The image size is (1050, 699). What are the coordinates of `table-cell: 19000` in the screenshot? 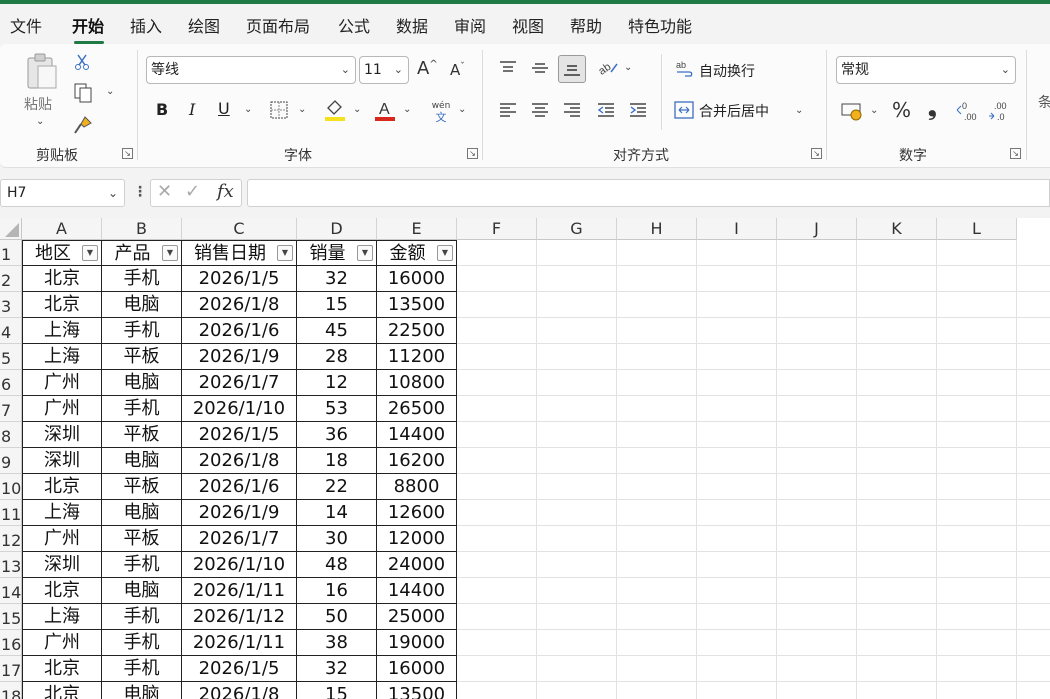 It's located at (417, 643).